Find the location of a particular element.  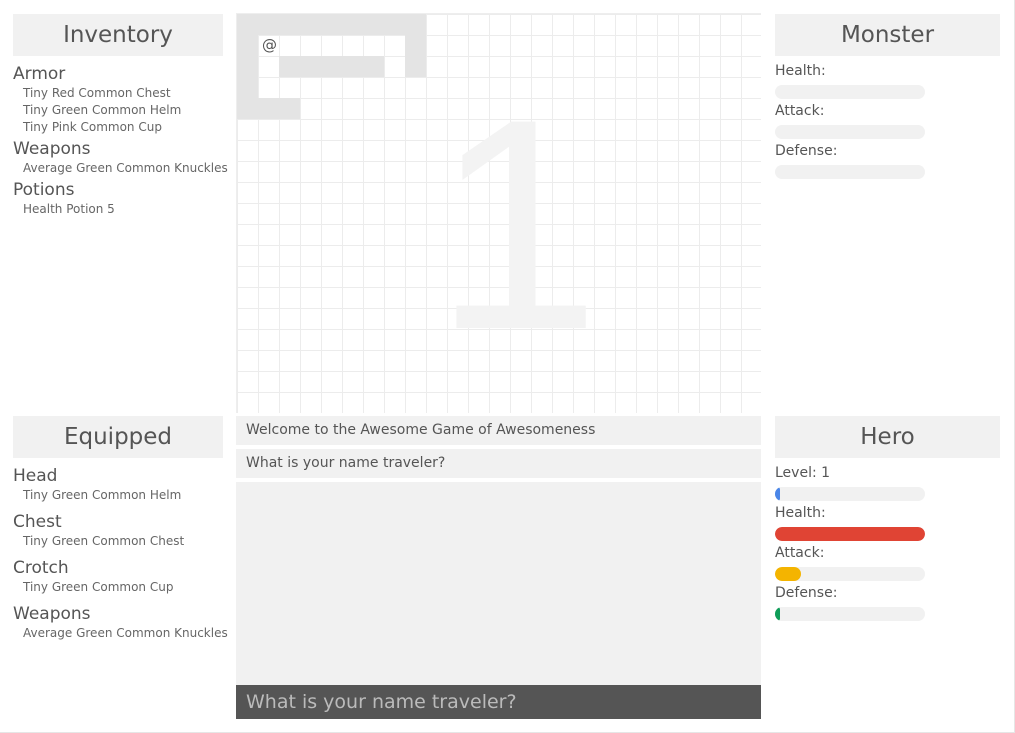

hero-health-bar is located at coordinates (850, 534).